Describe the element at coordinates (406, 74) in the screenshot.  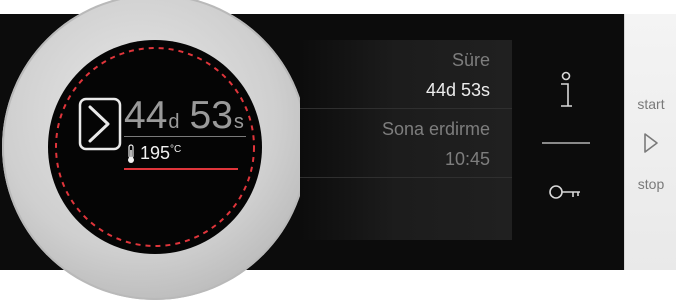
I see `list-item-duration: Süre 44d 53s` at that location.